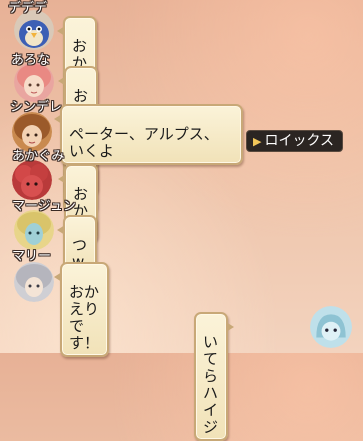 The height and width of the screenshot is (441, 363). I want to click on message-bubble: おかえりです！, so click(81, 309).